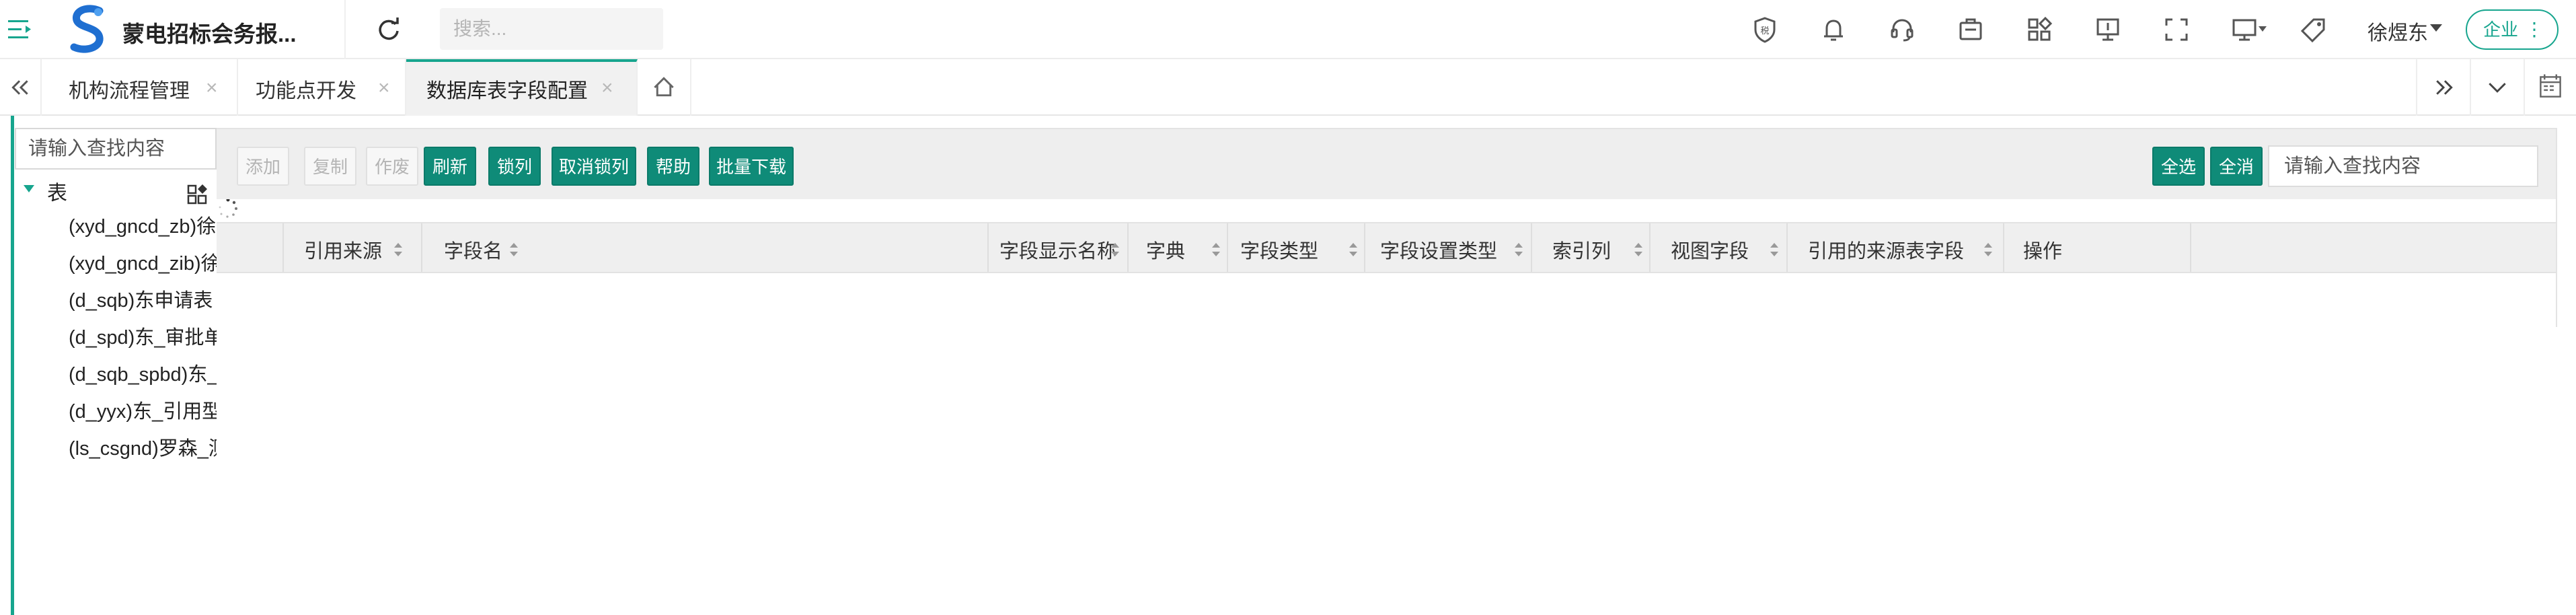 The width and height of the screenshot is (2576, 615). I want to click on column-header-label: 视图字段, so click(1710, 251).